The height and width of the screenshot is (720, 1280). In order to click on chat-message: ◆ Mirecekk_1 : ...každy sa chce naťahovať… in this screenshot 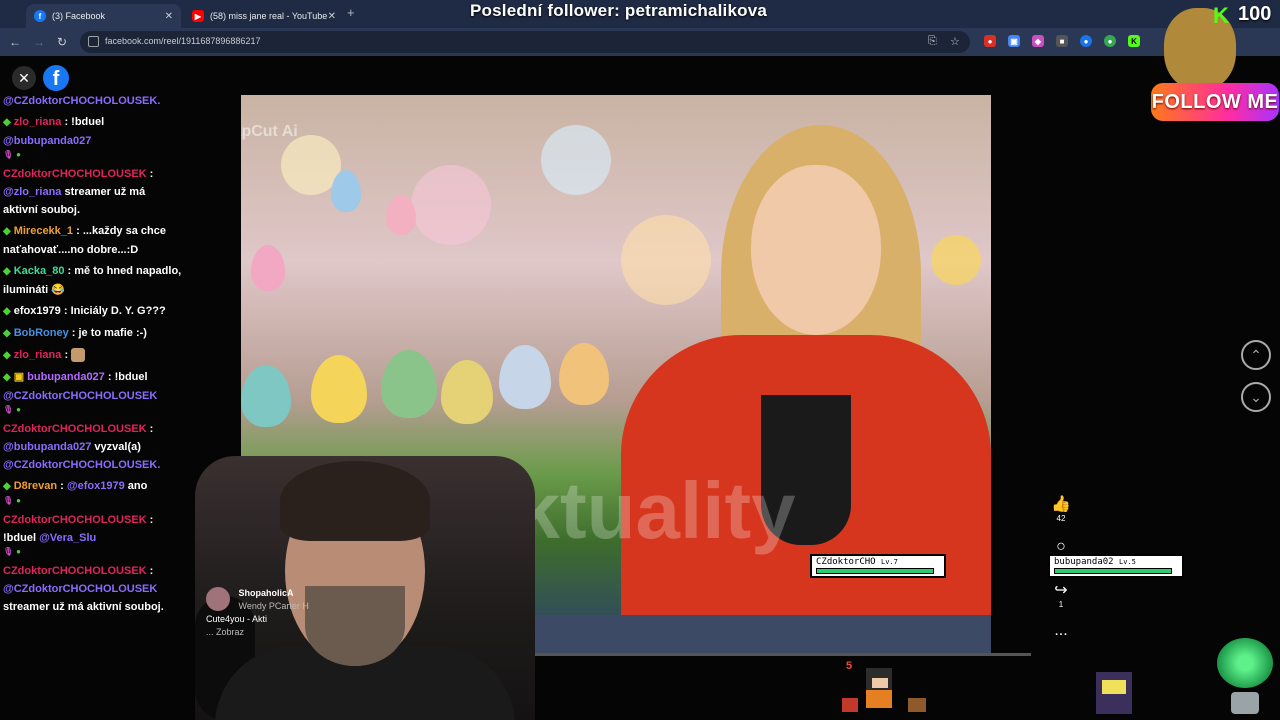, I will do `click(84, 240)`.